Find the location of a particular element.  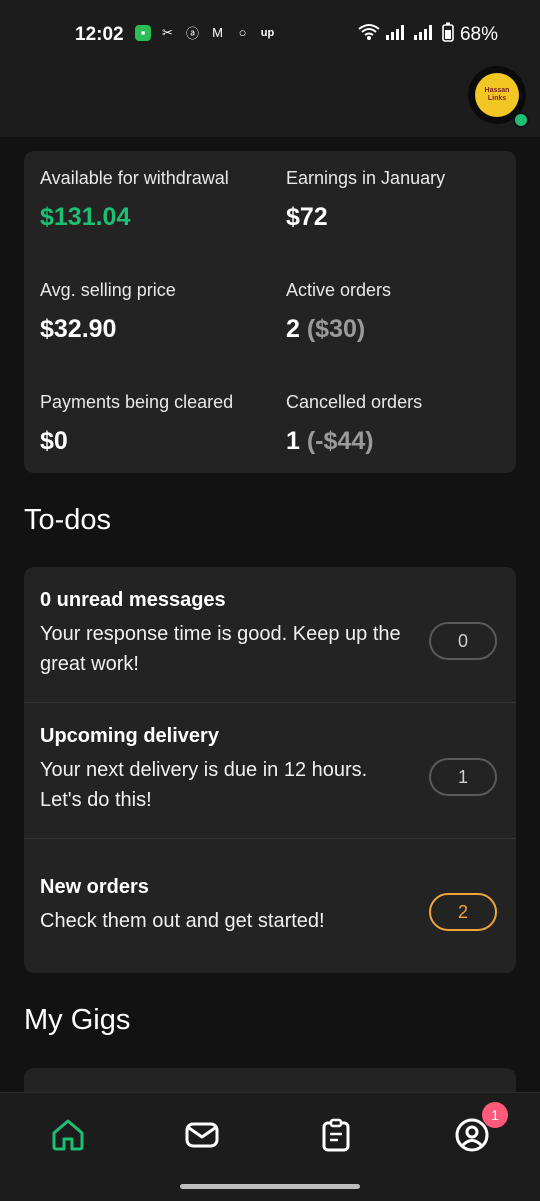

inbox-icon is located at coordinates (202, 1135).